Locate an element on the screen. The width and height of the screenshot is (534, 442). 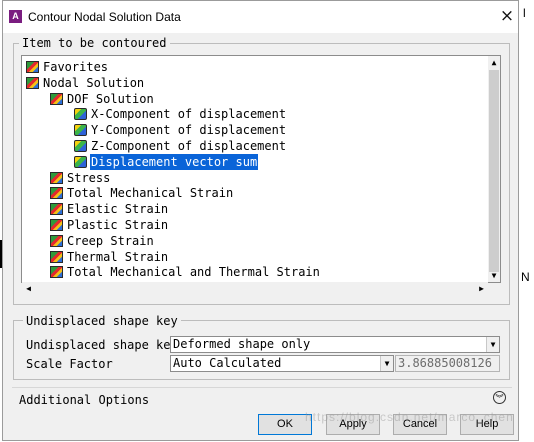
tree-horizontal-scrollbar: ◀ ▶ is located at coordinates (255, 288).